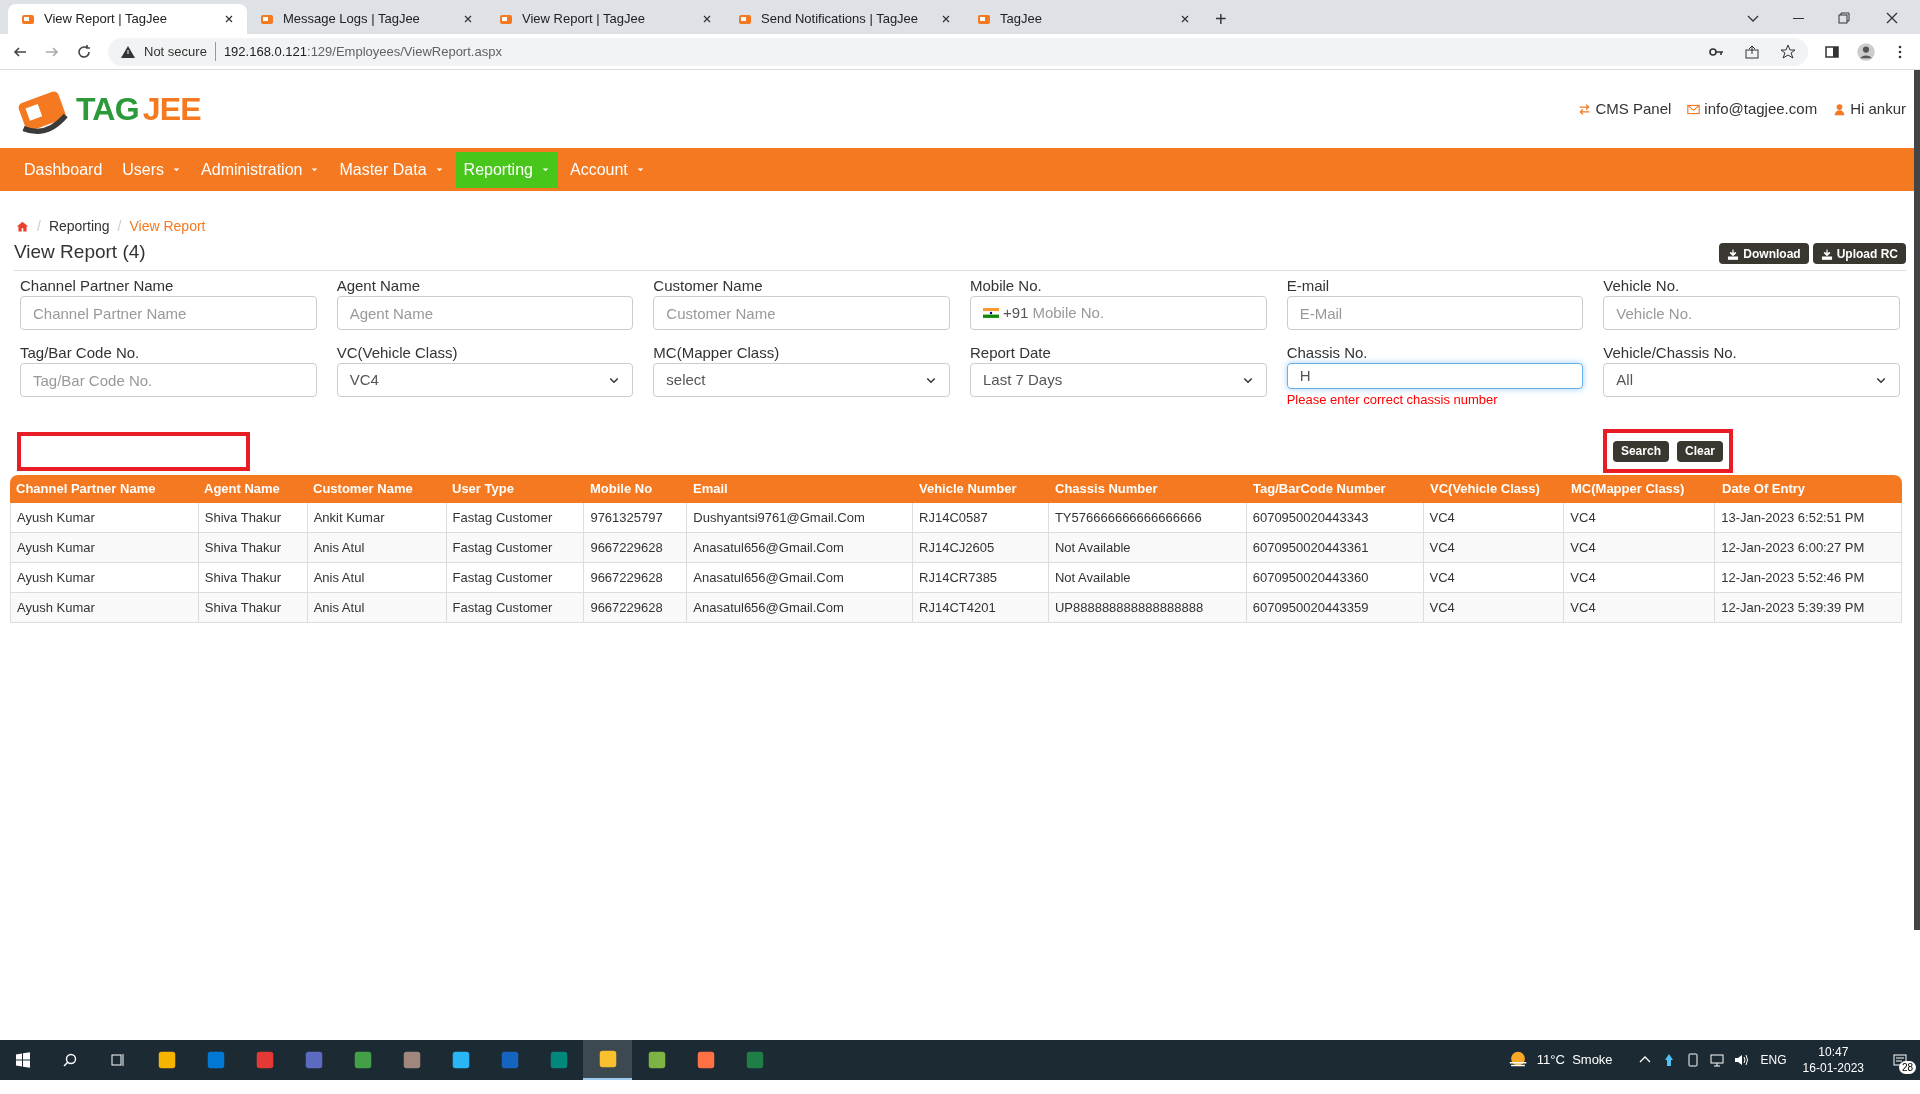  What do you see at coordinates (1869, 109) in the screenshot?
I see `header-link: Hi ankur` at bounding box center [1869, 109].